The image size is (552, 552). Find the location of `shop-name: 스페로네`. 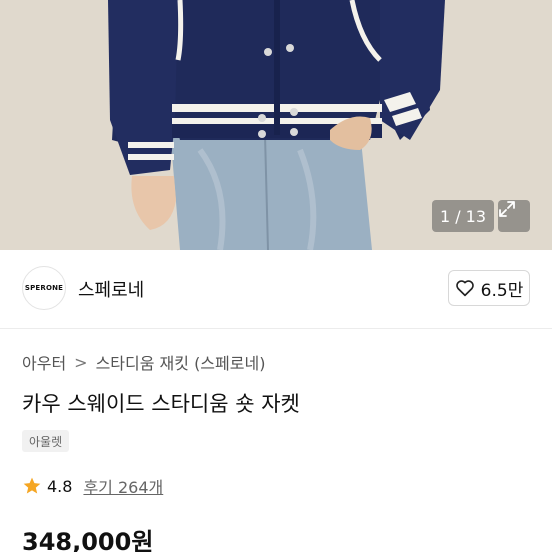

shop-name: 스페로네 is located at coordinates (111, 289).